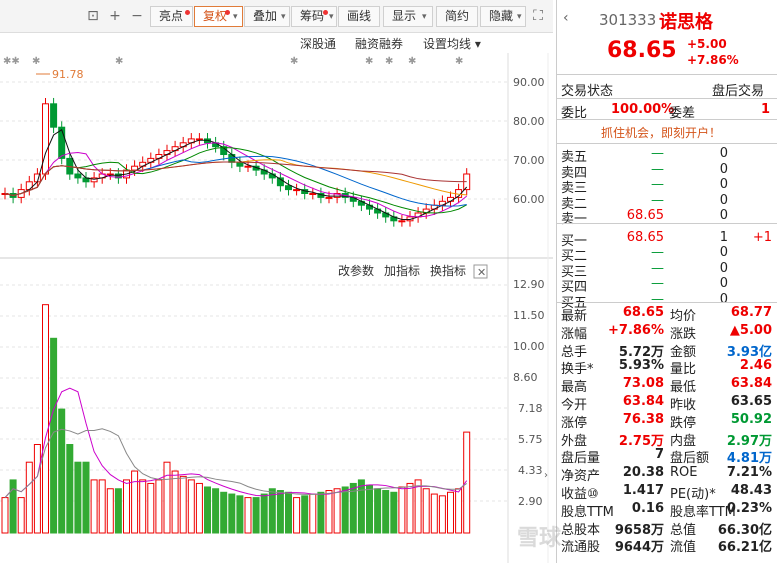 The image size is (777, 563). Describe the element at coordinates (643, 312) in the screenshot. I see `stat-value: 68.65` at that location.